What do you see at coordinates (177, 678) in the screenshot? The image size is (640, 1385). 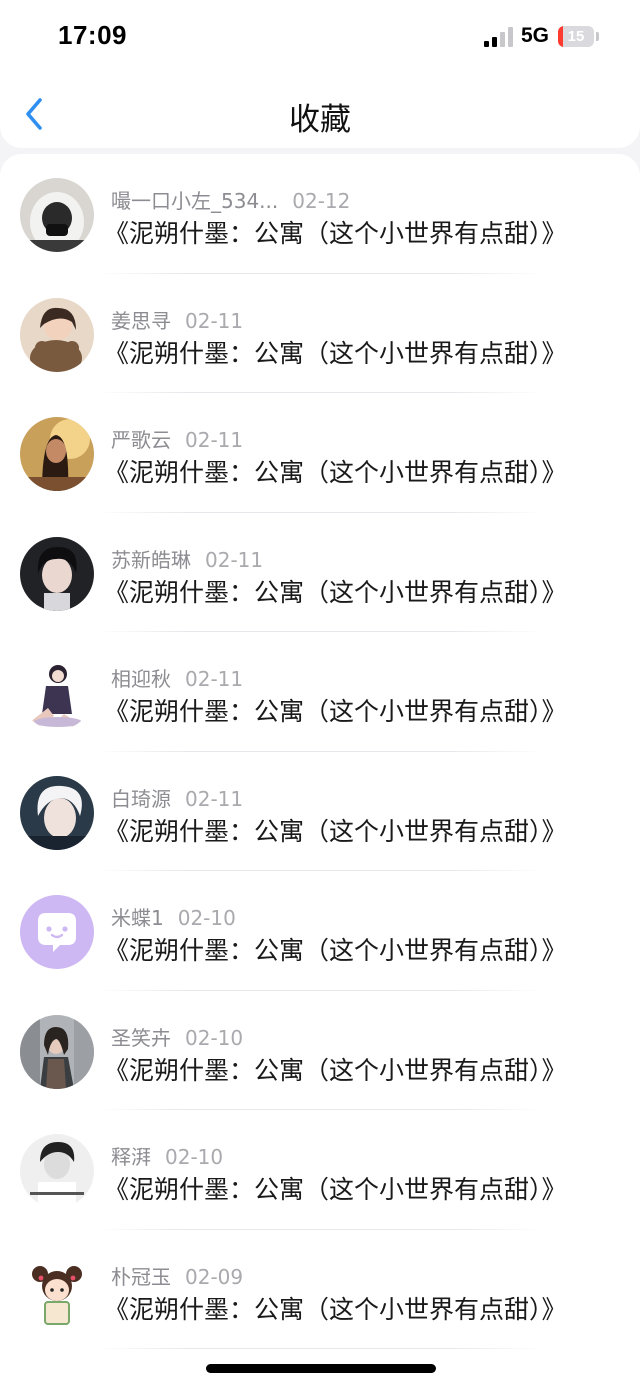 I see `item-meta: 相迎秋 02-11` at bounding box center [177, 678].